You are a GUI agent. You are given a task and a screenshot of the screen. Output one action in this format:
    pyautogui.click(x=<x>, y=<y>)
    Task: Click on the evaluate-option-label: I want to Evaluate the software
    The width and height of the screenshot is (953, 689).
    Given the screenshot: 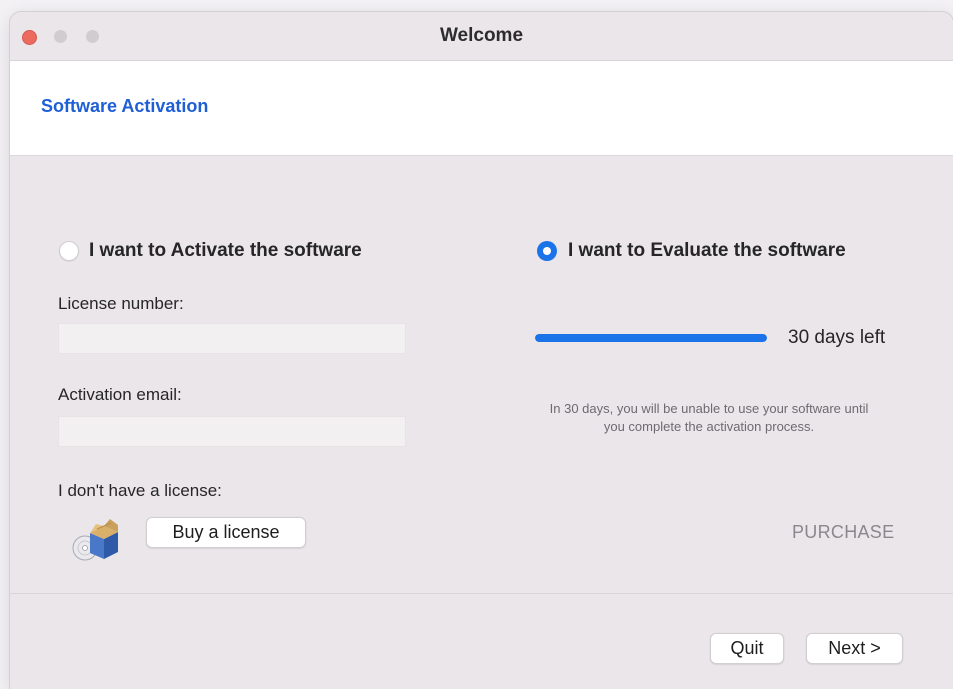 What is the action you would take?
    pyautogui.click(x=707, y=251)
    